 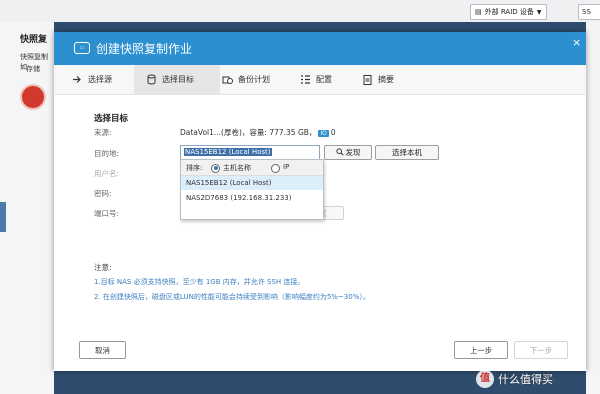 I want to click on list-icon, so click(x=305, y=79).